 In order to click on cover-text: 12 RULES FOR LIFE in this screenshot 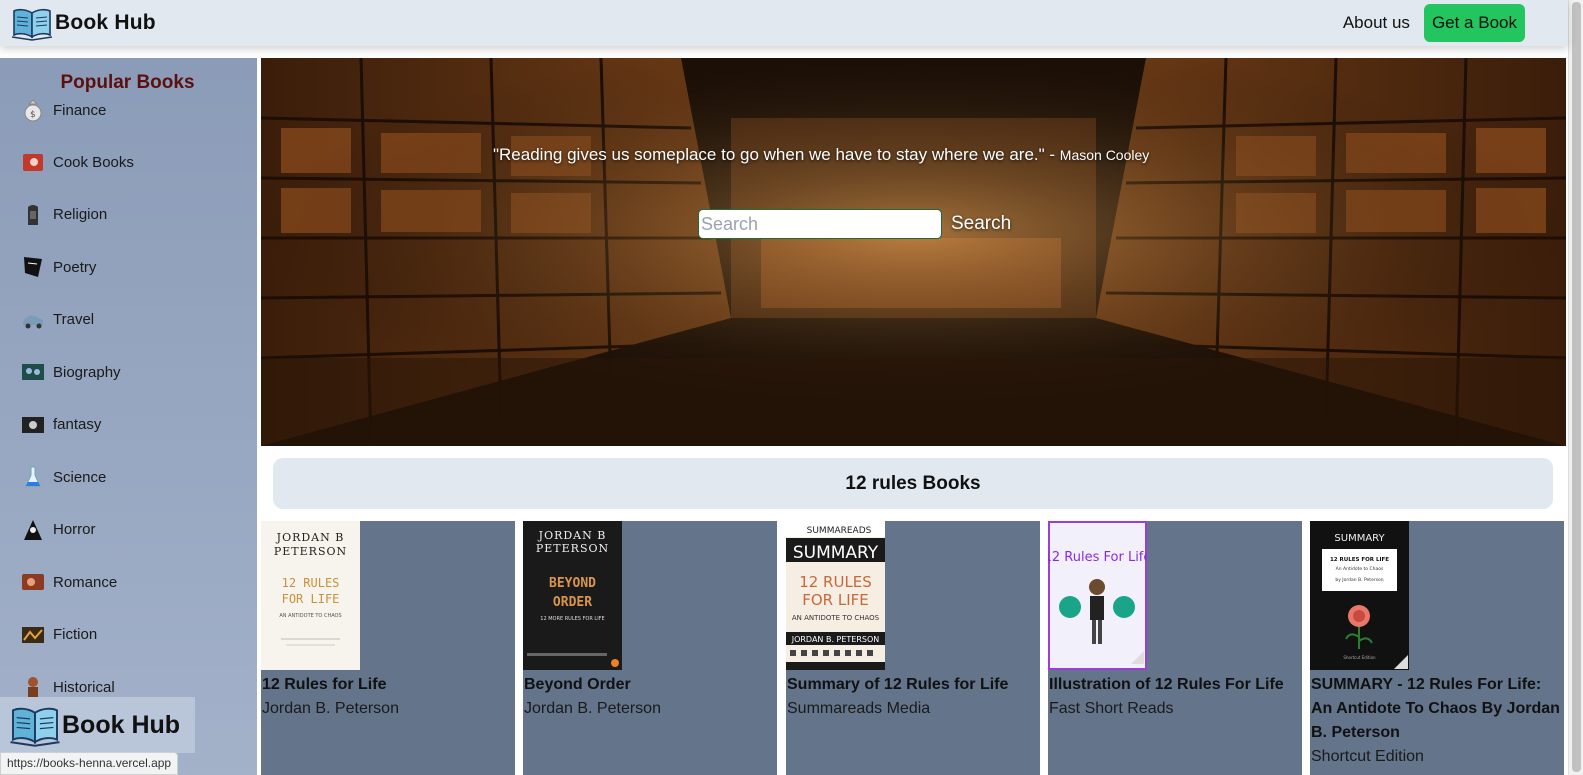, I will do `click(1359, 560)`.